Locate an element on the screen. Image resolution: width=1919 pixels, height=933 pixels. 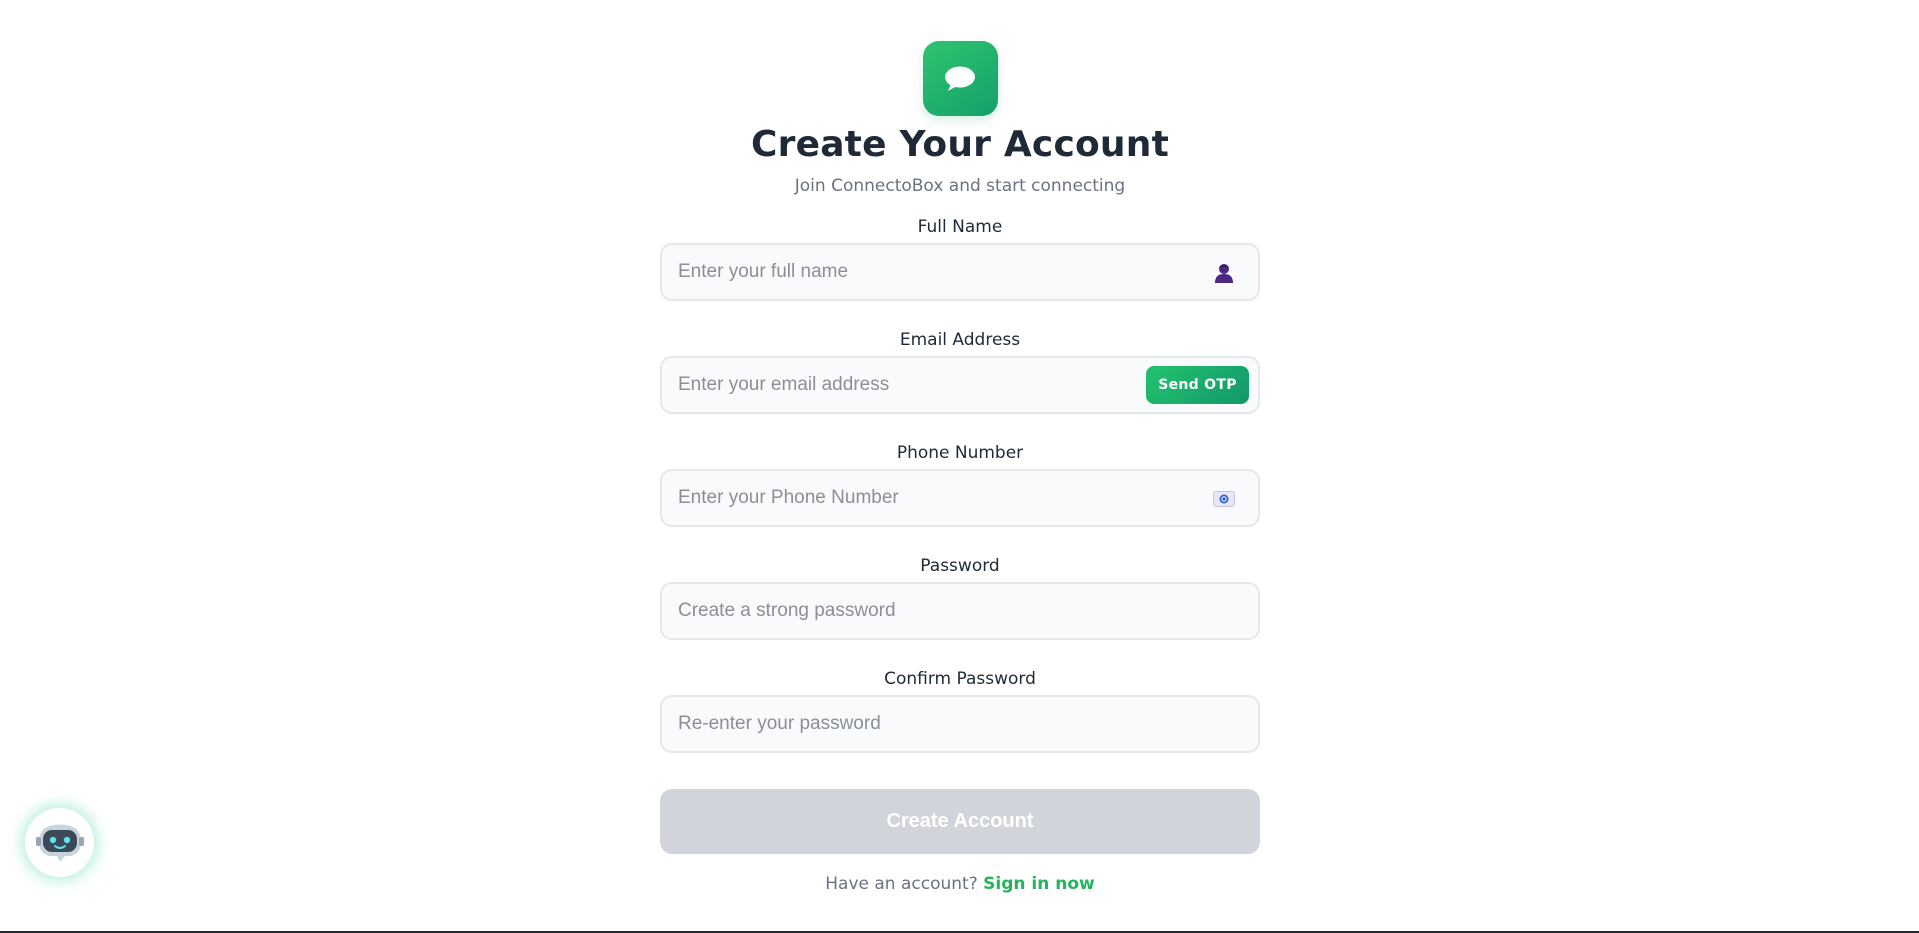
signin-prompt: Have an account? Sign in now is located at coordinates (959, 884).